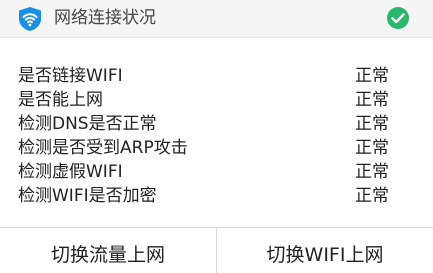  I want to click on list-item: 是否链接WIFI 正常, so click(216, 76).